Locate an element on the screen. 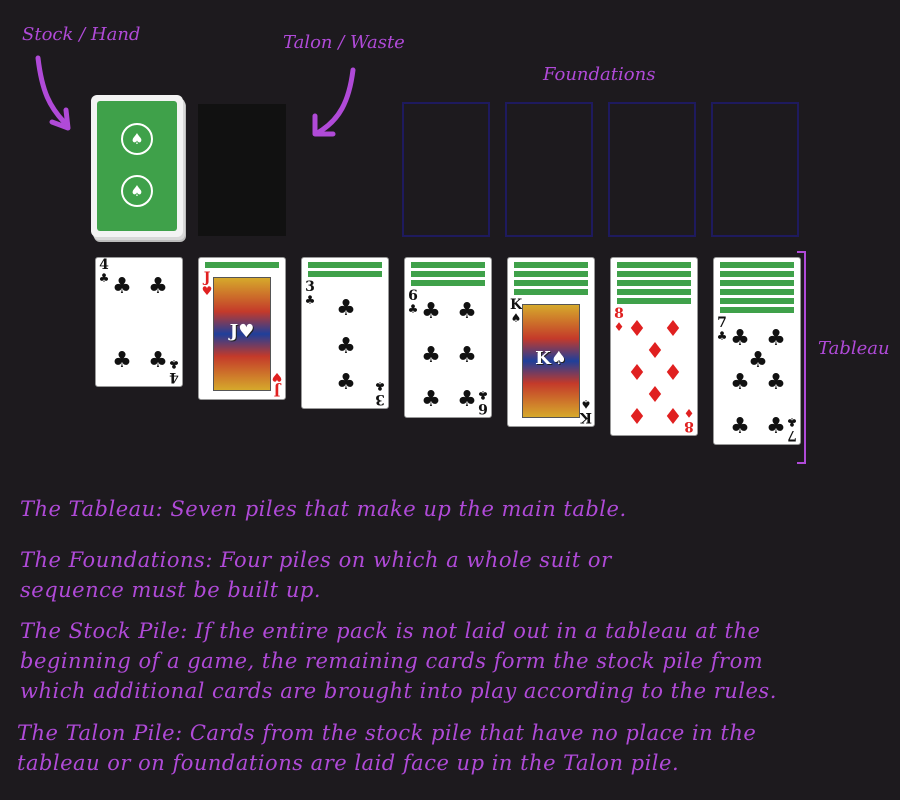 The width and height of the screenshot is (900, 800). tableau-pile-1: 4 ♣ 4 ♣ ♣ ♣ ♣ ♣ is located at coordinates (139, 322).